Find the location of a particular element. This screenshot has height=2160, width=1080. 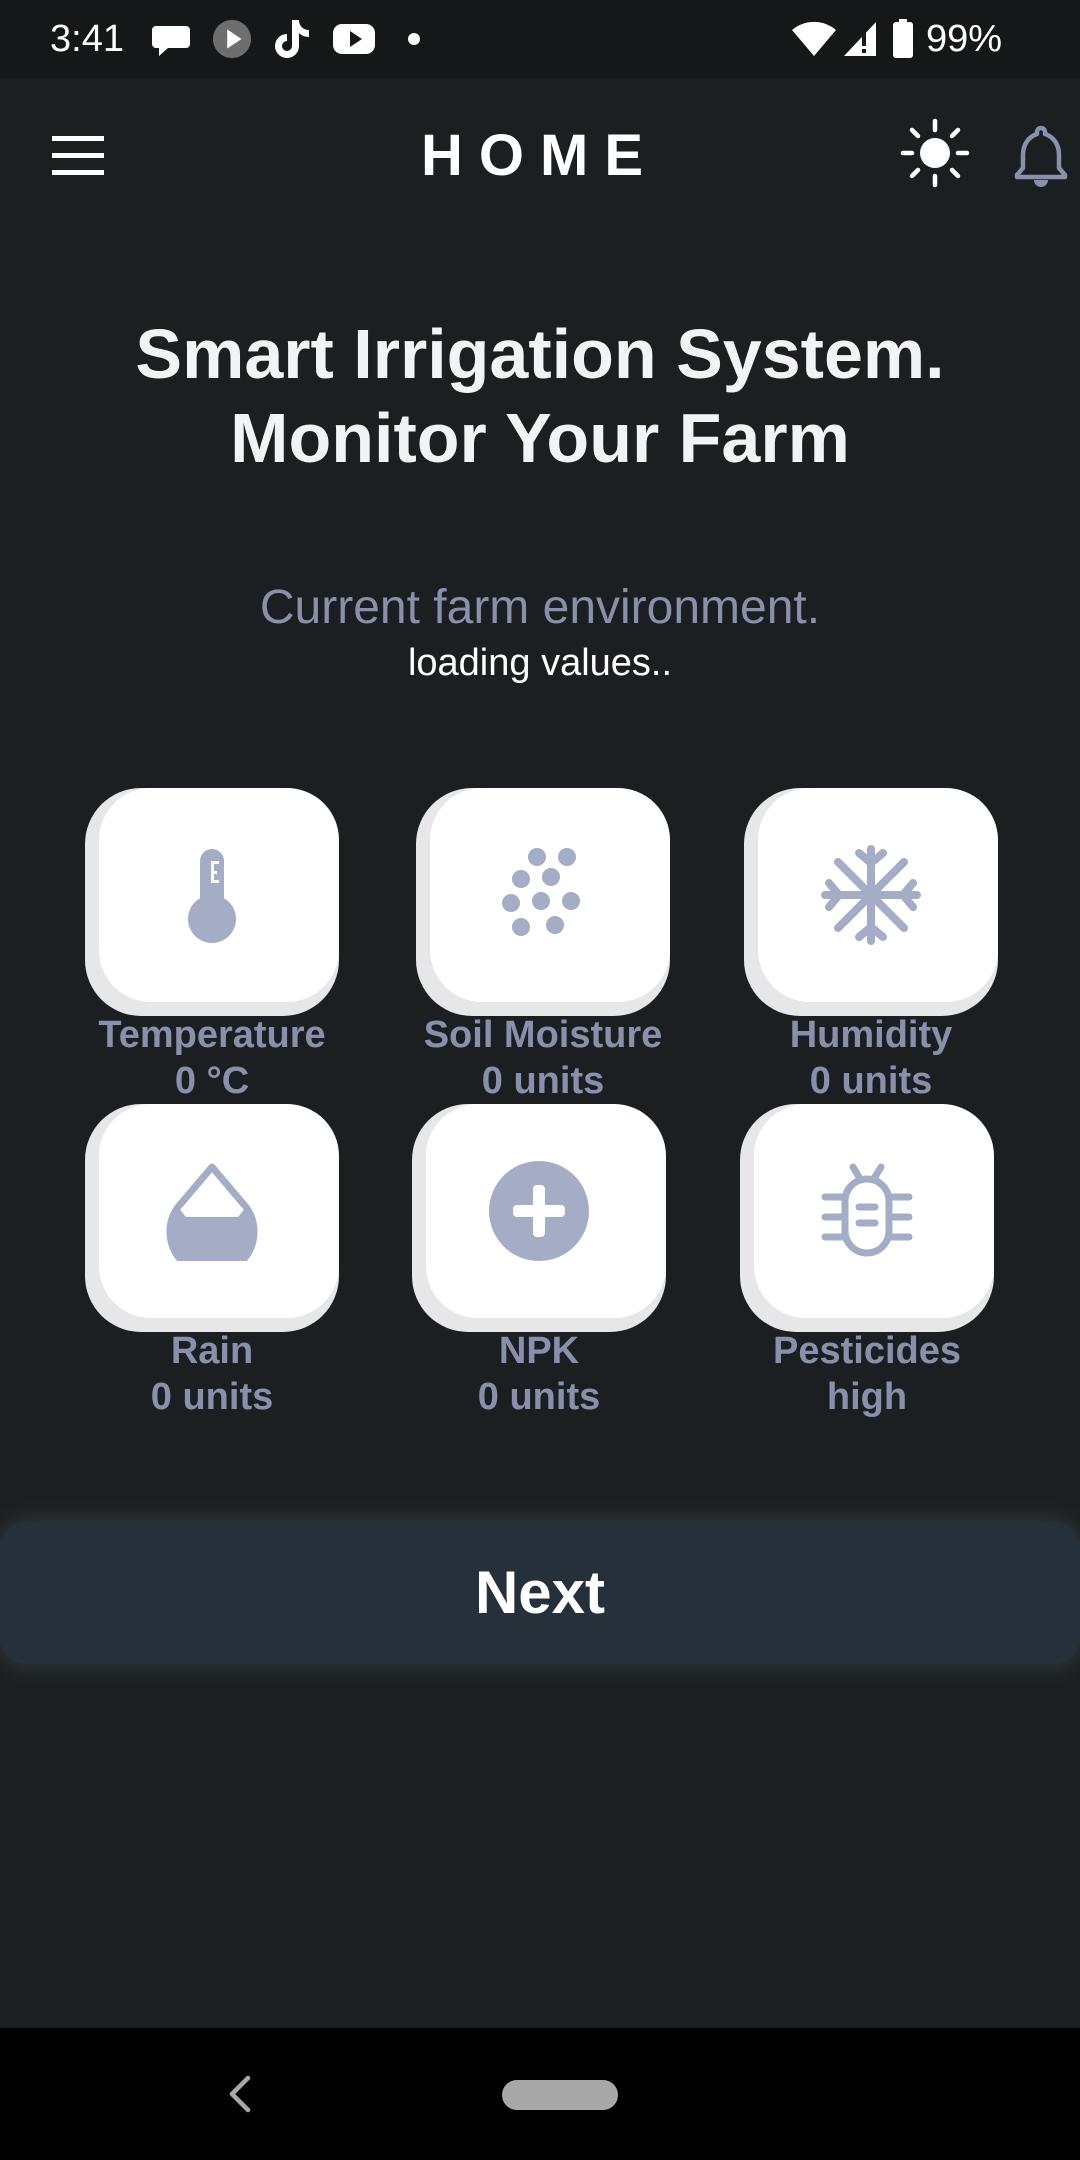

headline-line-2: Monitor Your Farm is located at coordinates (540, 438).